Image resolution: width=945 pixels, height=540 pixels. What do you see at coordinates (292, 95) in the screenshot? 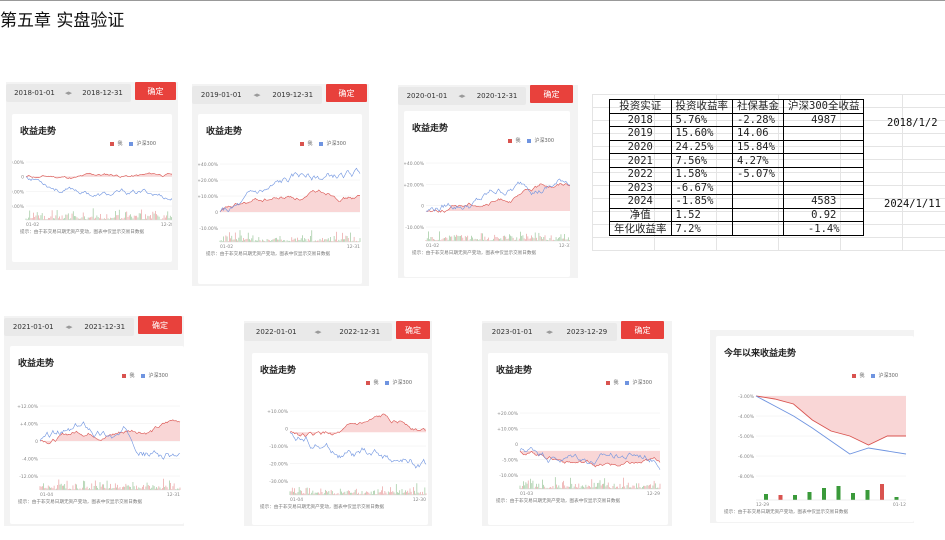
I see `end-date: 2019-12-31` at bounding box center [292, 95].